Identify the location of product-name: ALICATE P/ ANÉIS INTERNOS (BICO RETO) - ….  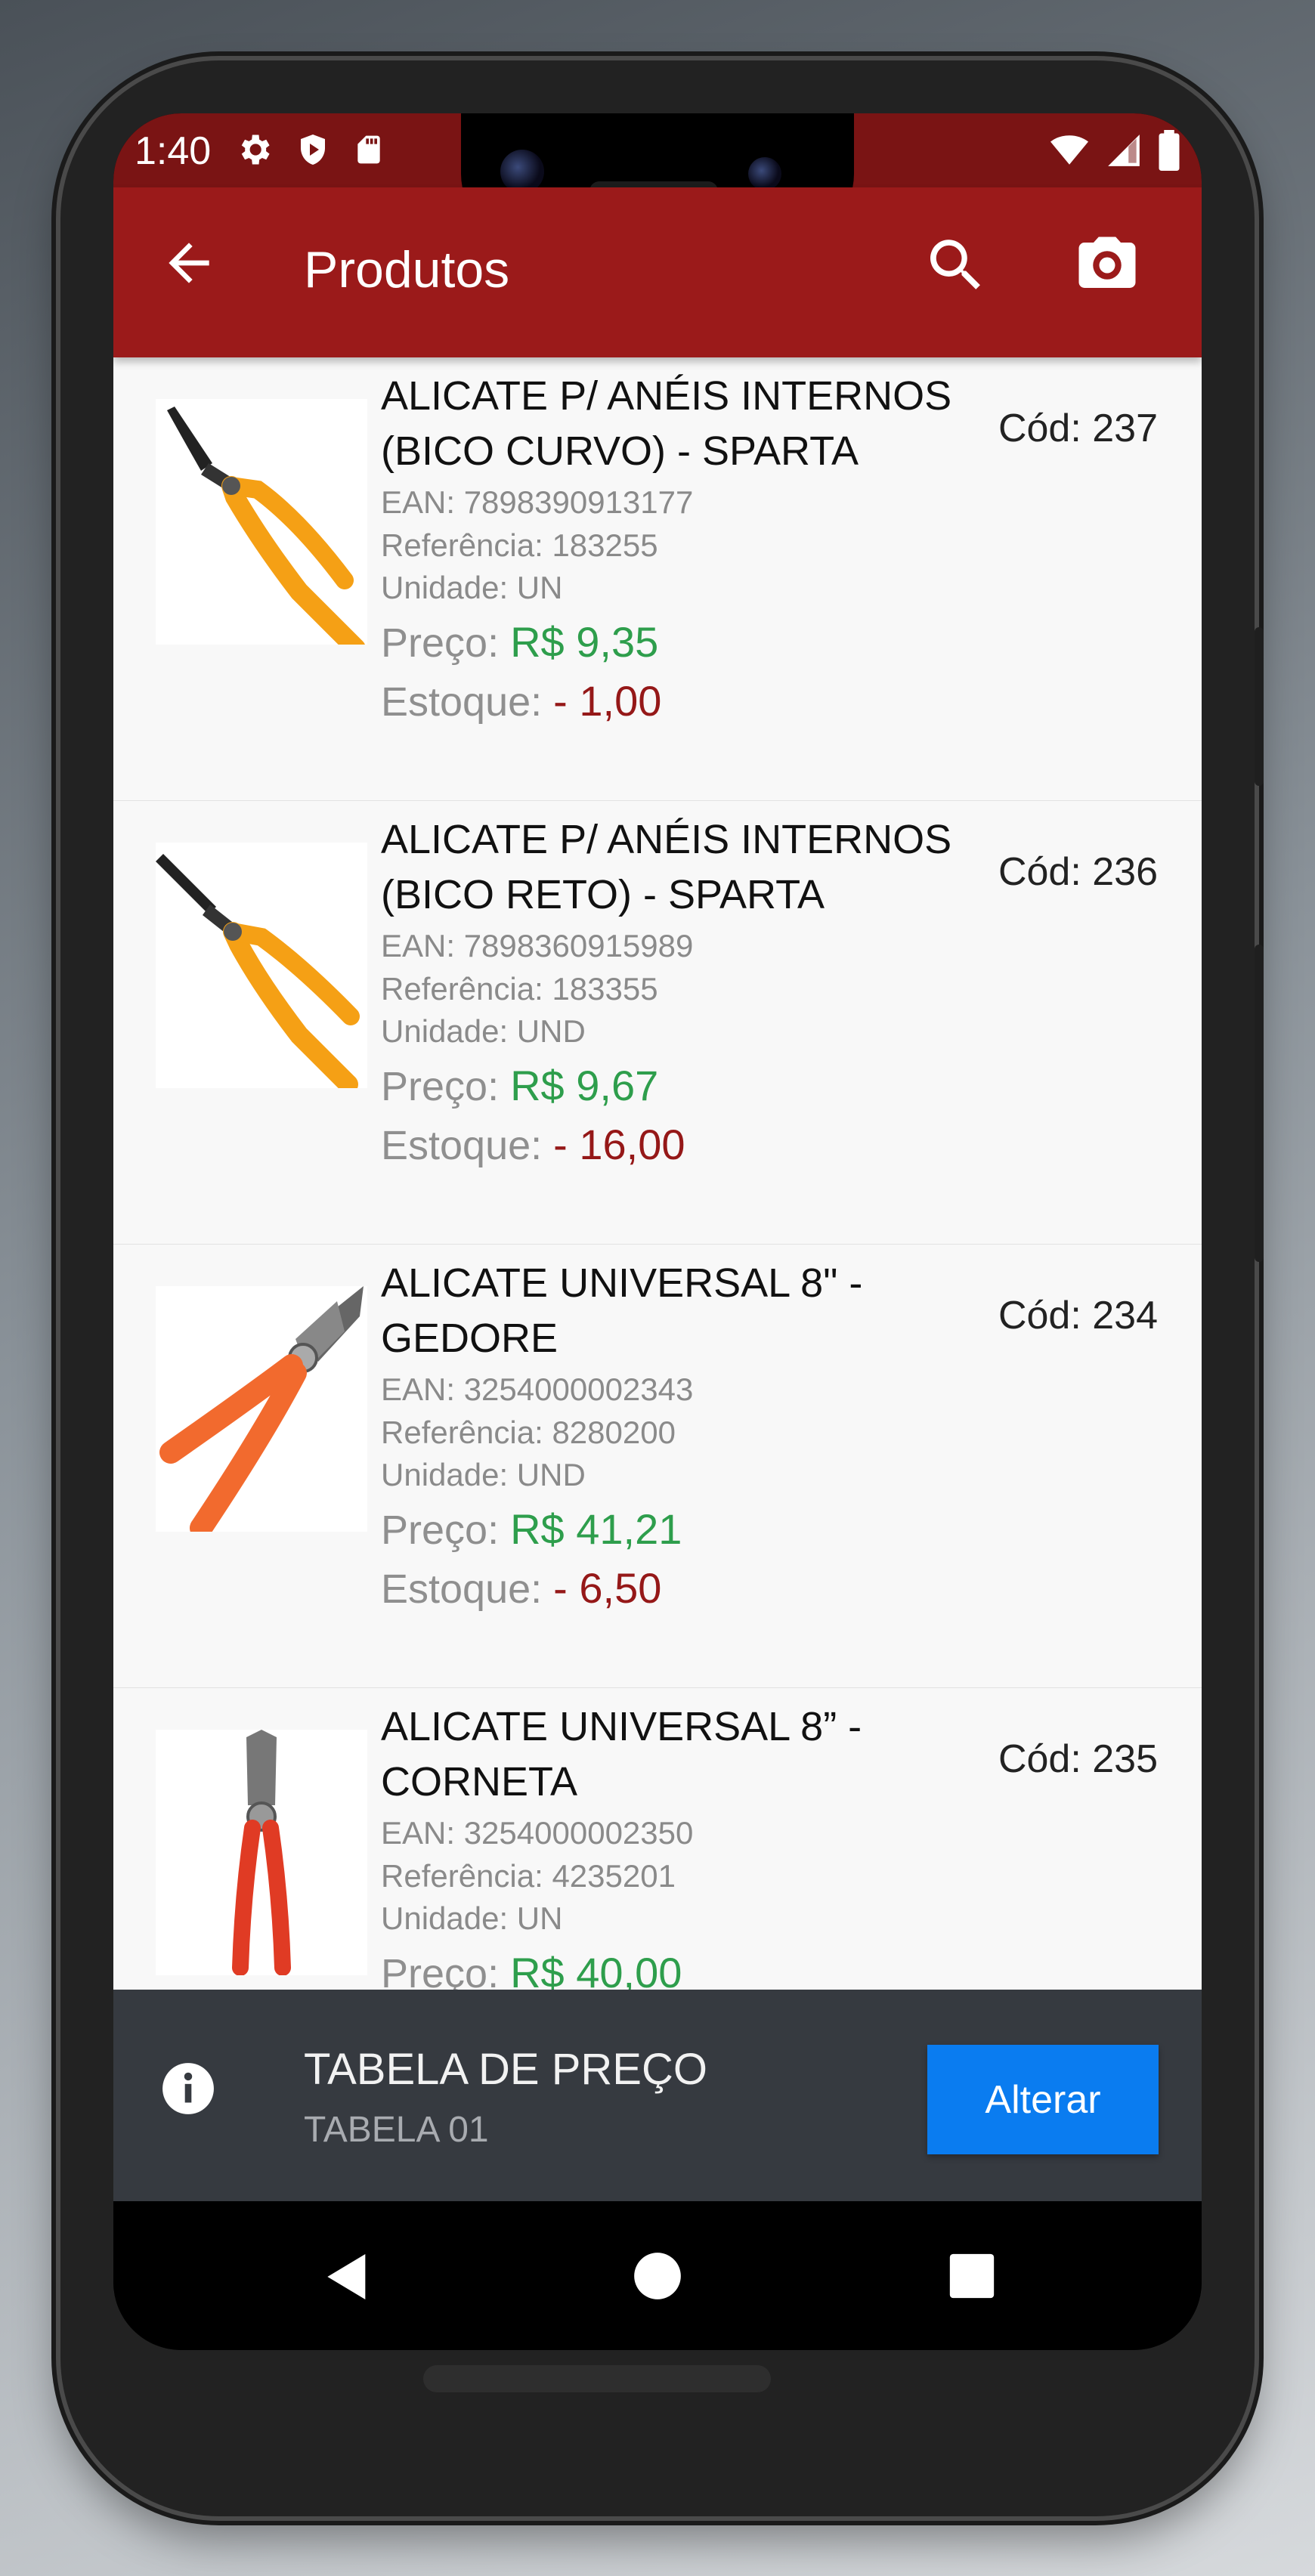
(667, 867).